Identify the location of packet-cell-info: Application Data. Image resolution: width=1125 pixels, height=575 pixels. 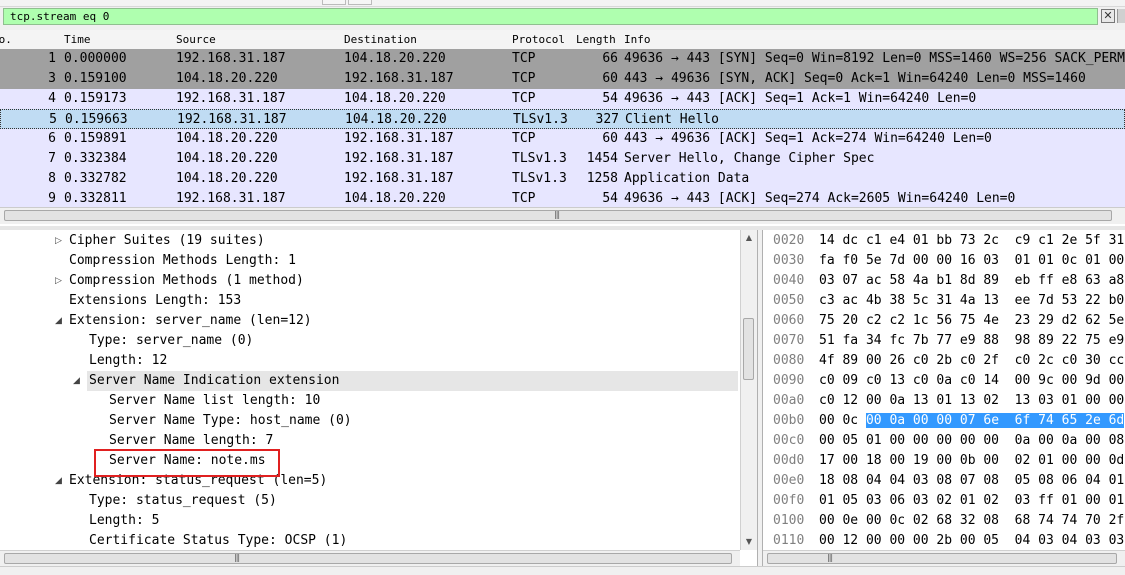
(687, 178).